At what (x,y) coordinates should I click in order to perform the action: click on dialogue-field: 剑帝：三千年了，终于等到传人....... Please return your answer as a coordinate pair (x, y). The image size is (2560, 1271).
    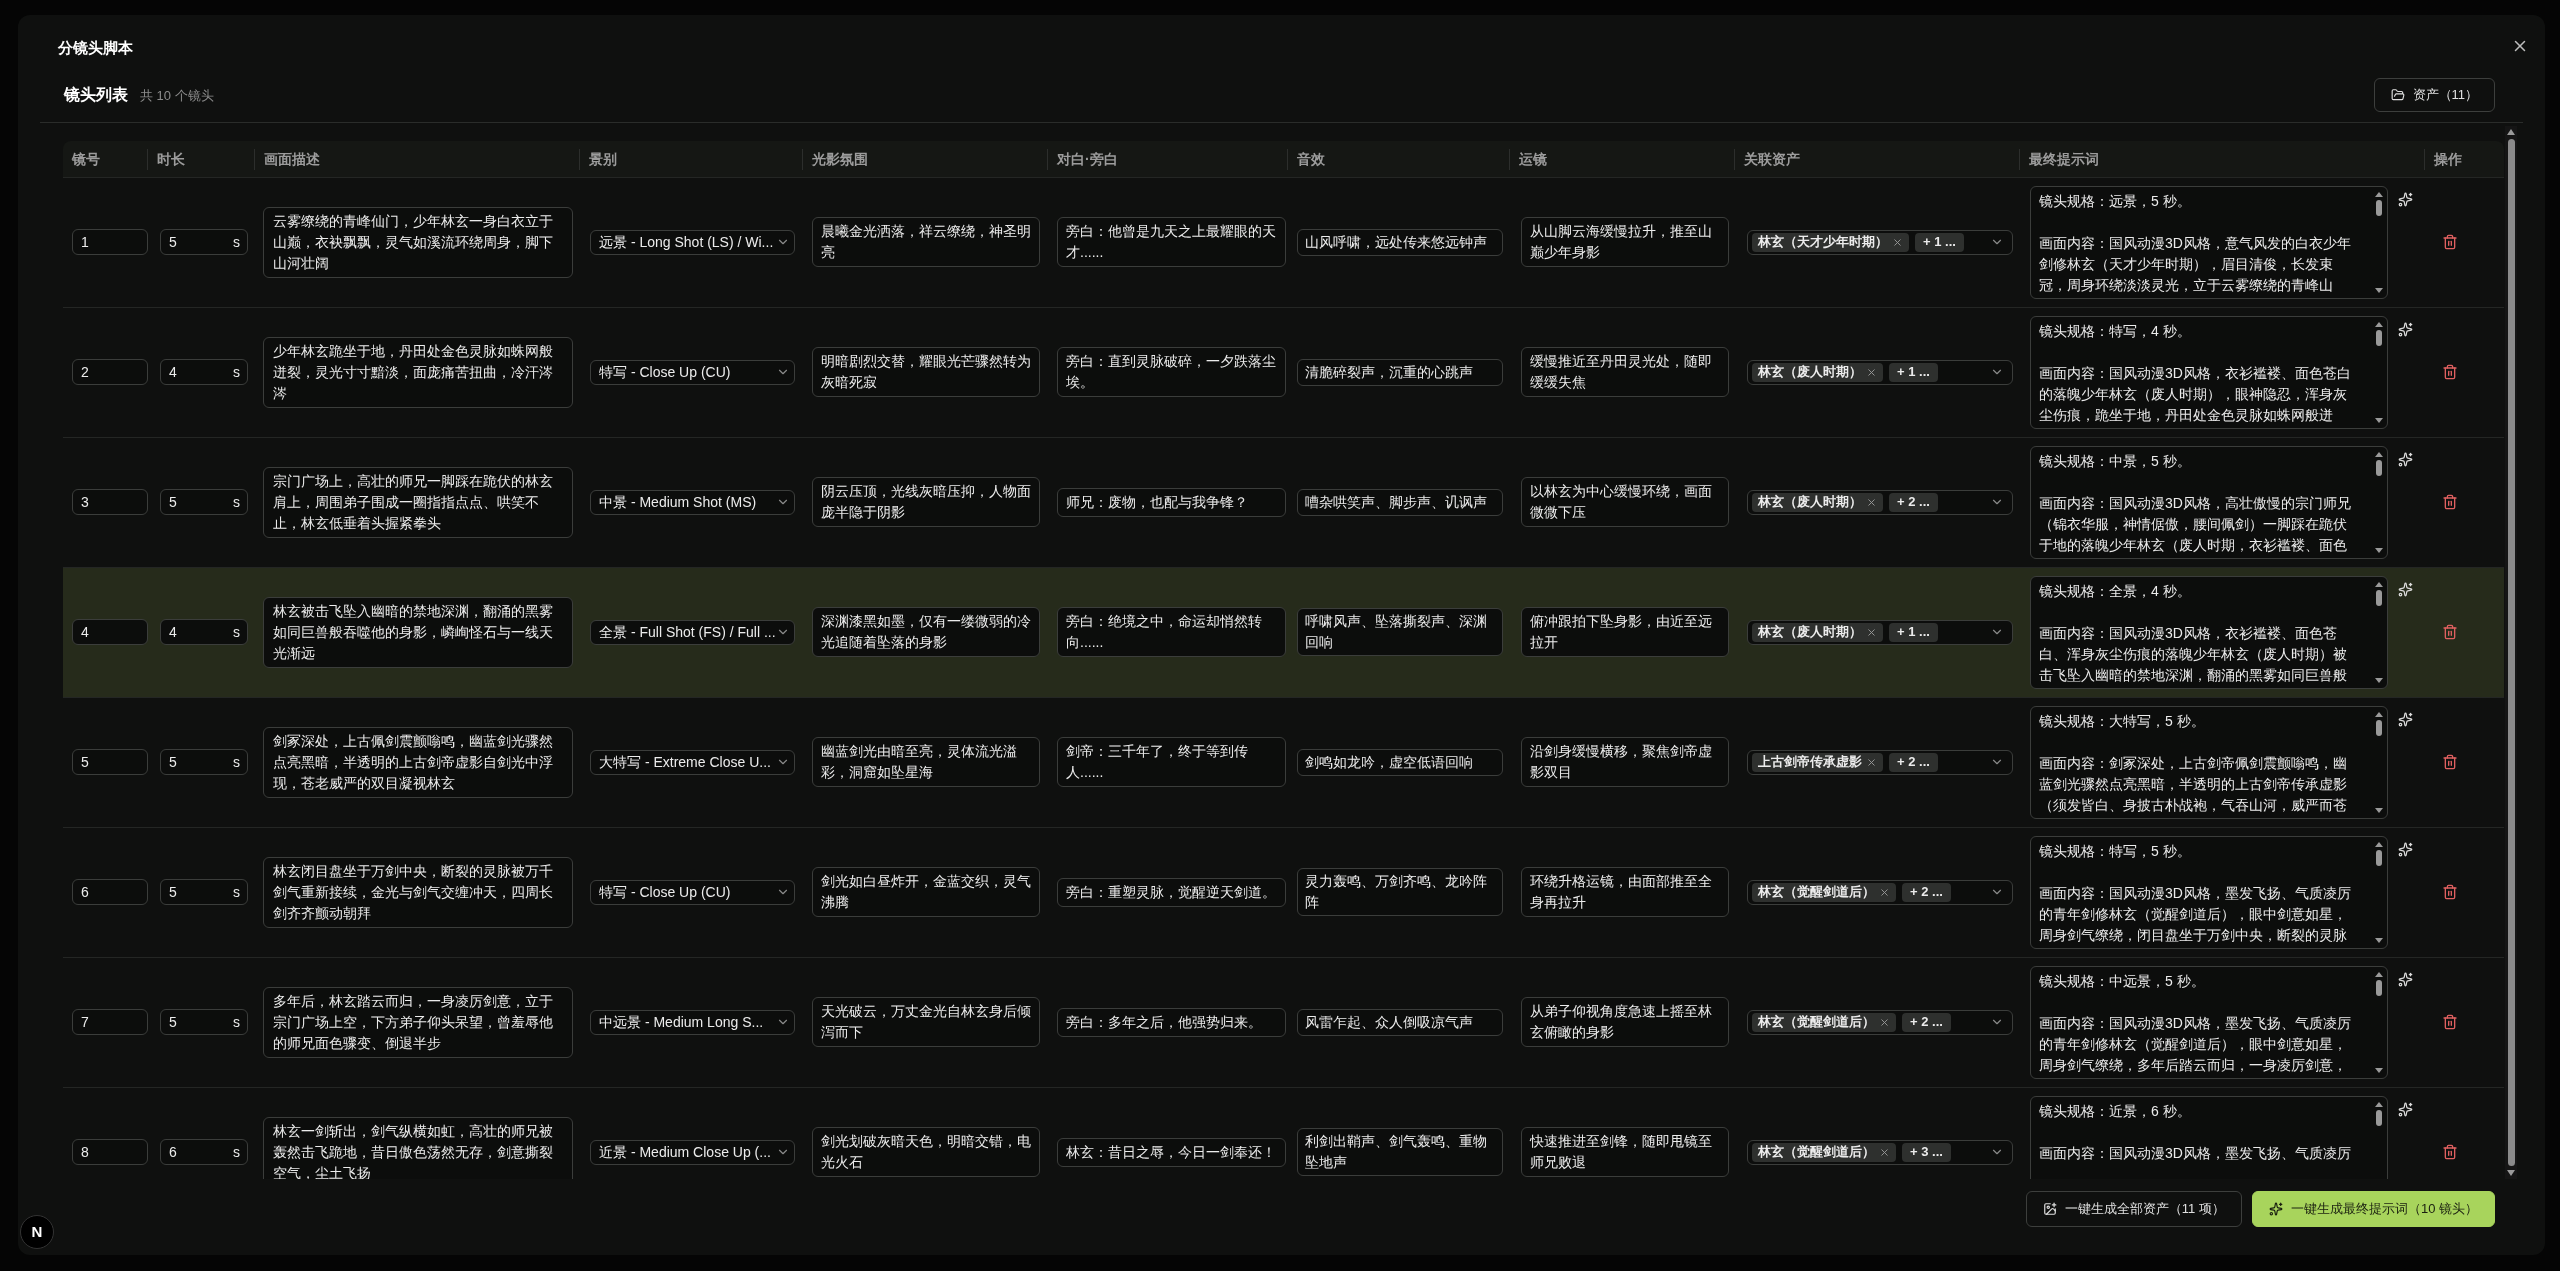
    Looking at the image, I should click on (1171, 762).